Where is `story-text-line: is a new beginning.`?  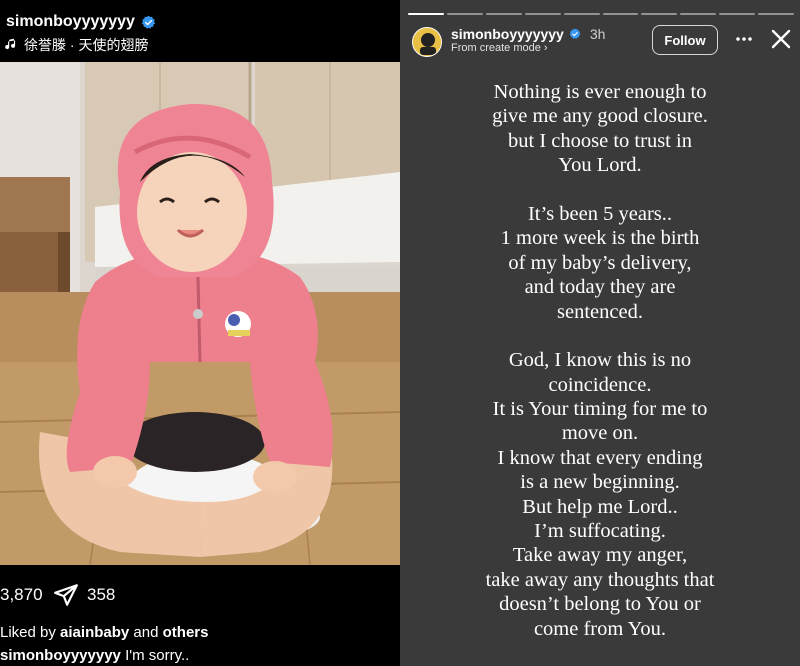
story-text-line: is a new beginning. is located at coordinates (600, 482).